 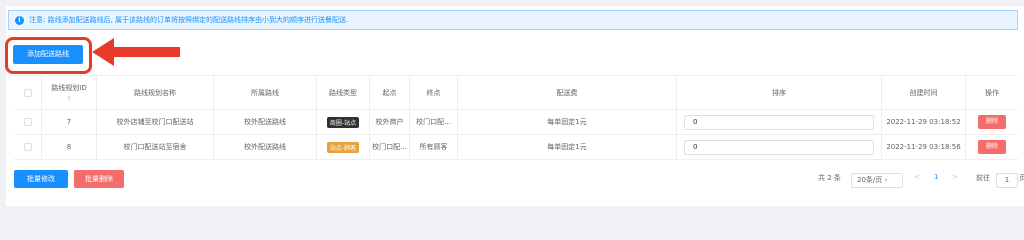 I want to click on route-type-tag: 商圈-站点, so click(x=343, y=122).